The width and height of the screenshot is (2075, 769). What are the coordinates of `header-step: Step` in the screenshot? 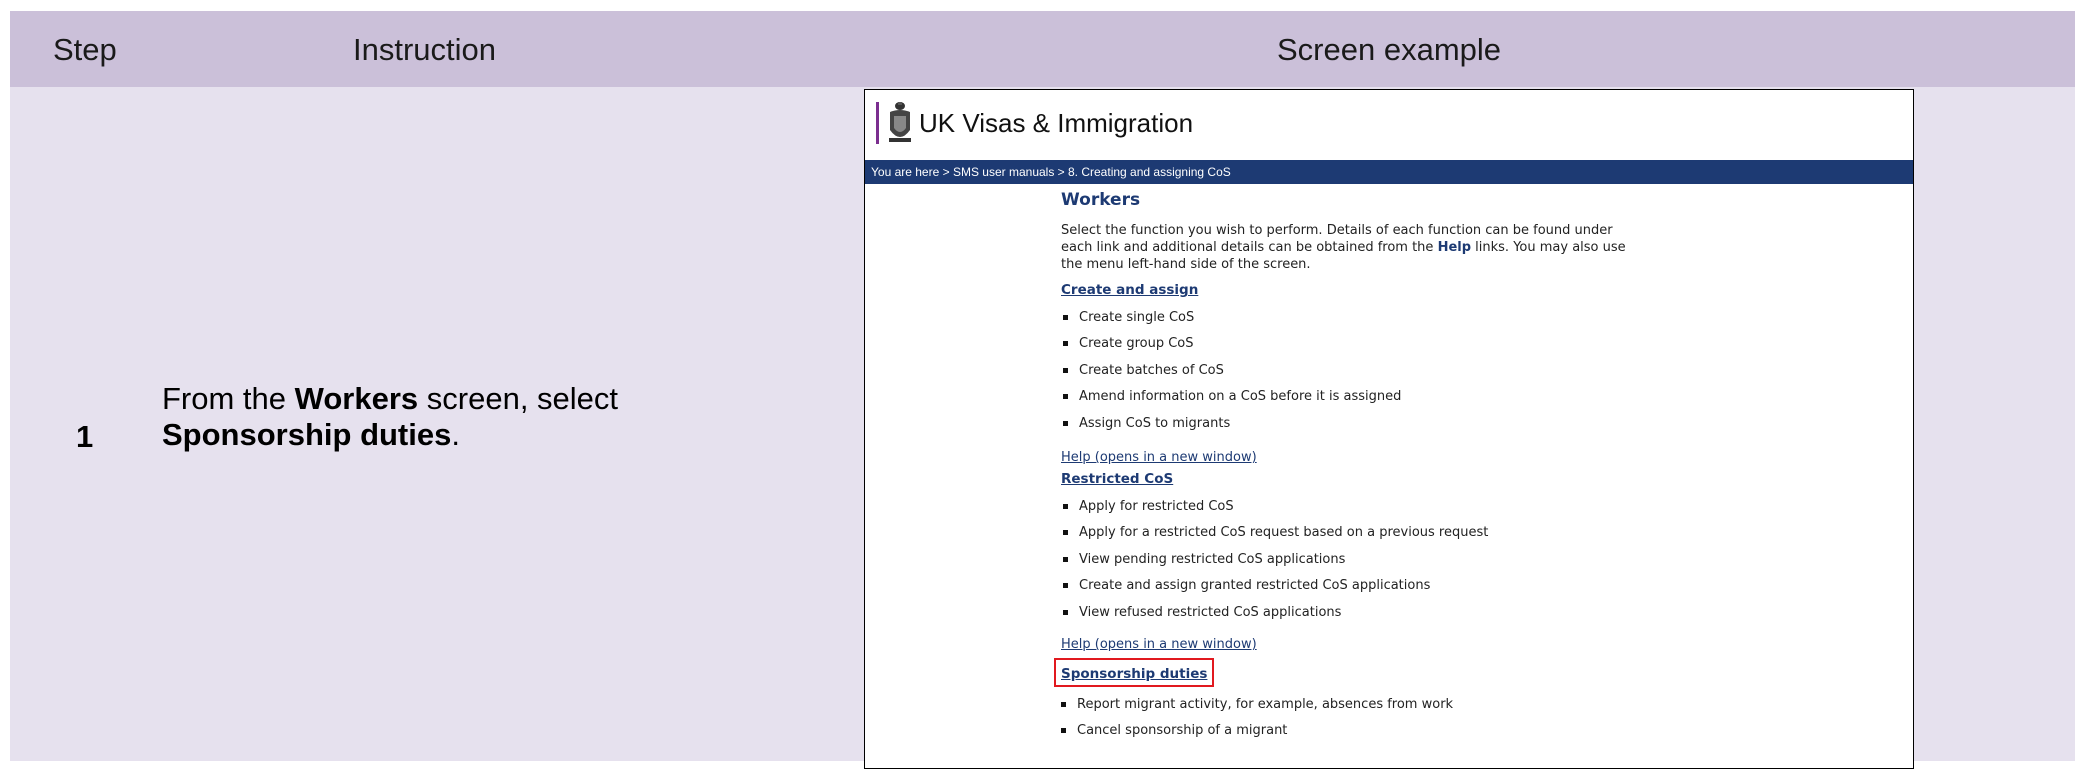 It's located at (85, 49).